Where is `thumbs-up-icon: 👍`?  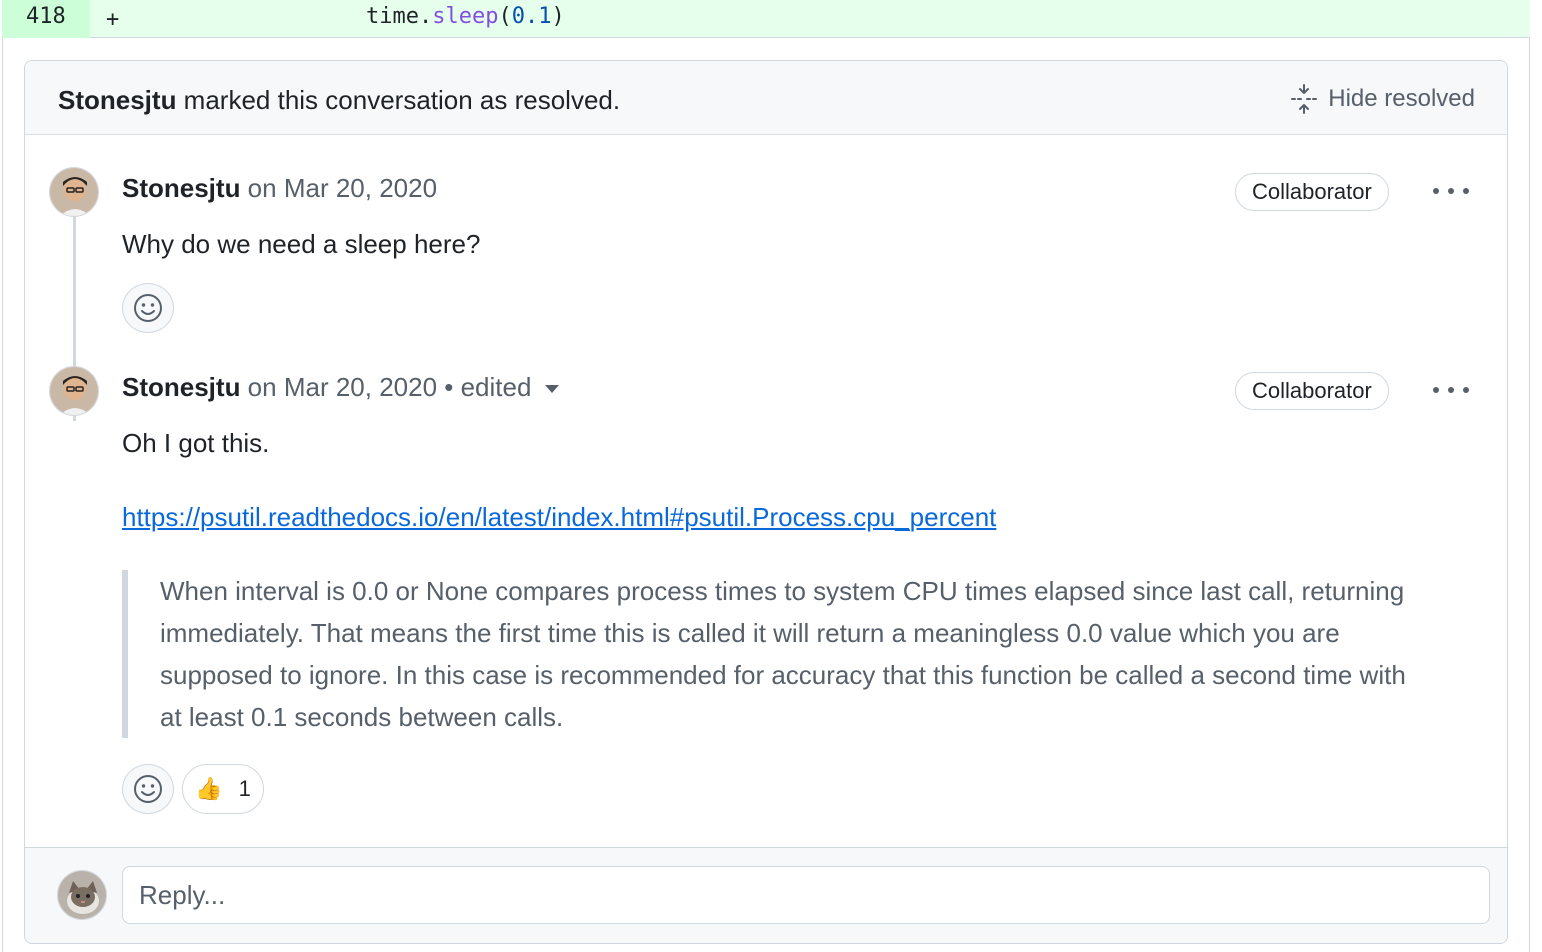
thumbs-up-icon: 👍 is located at coordinates (209, 788).